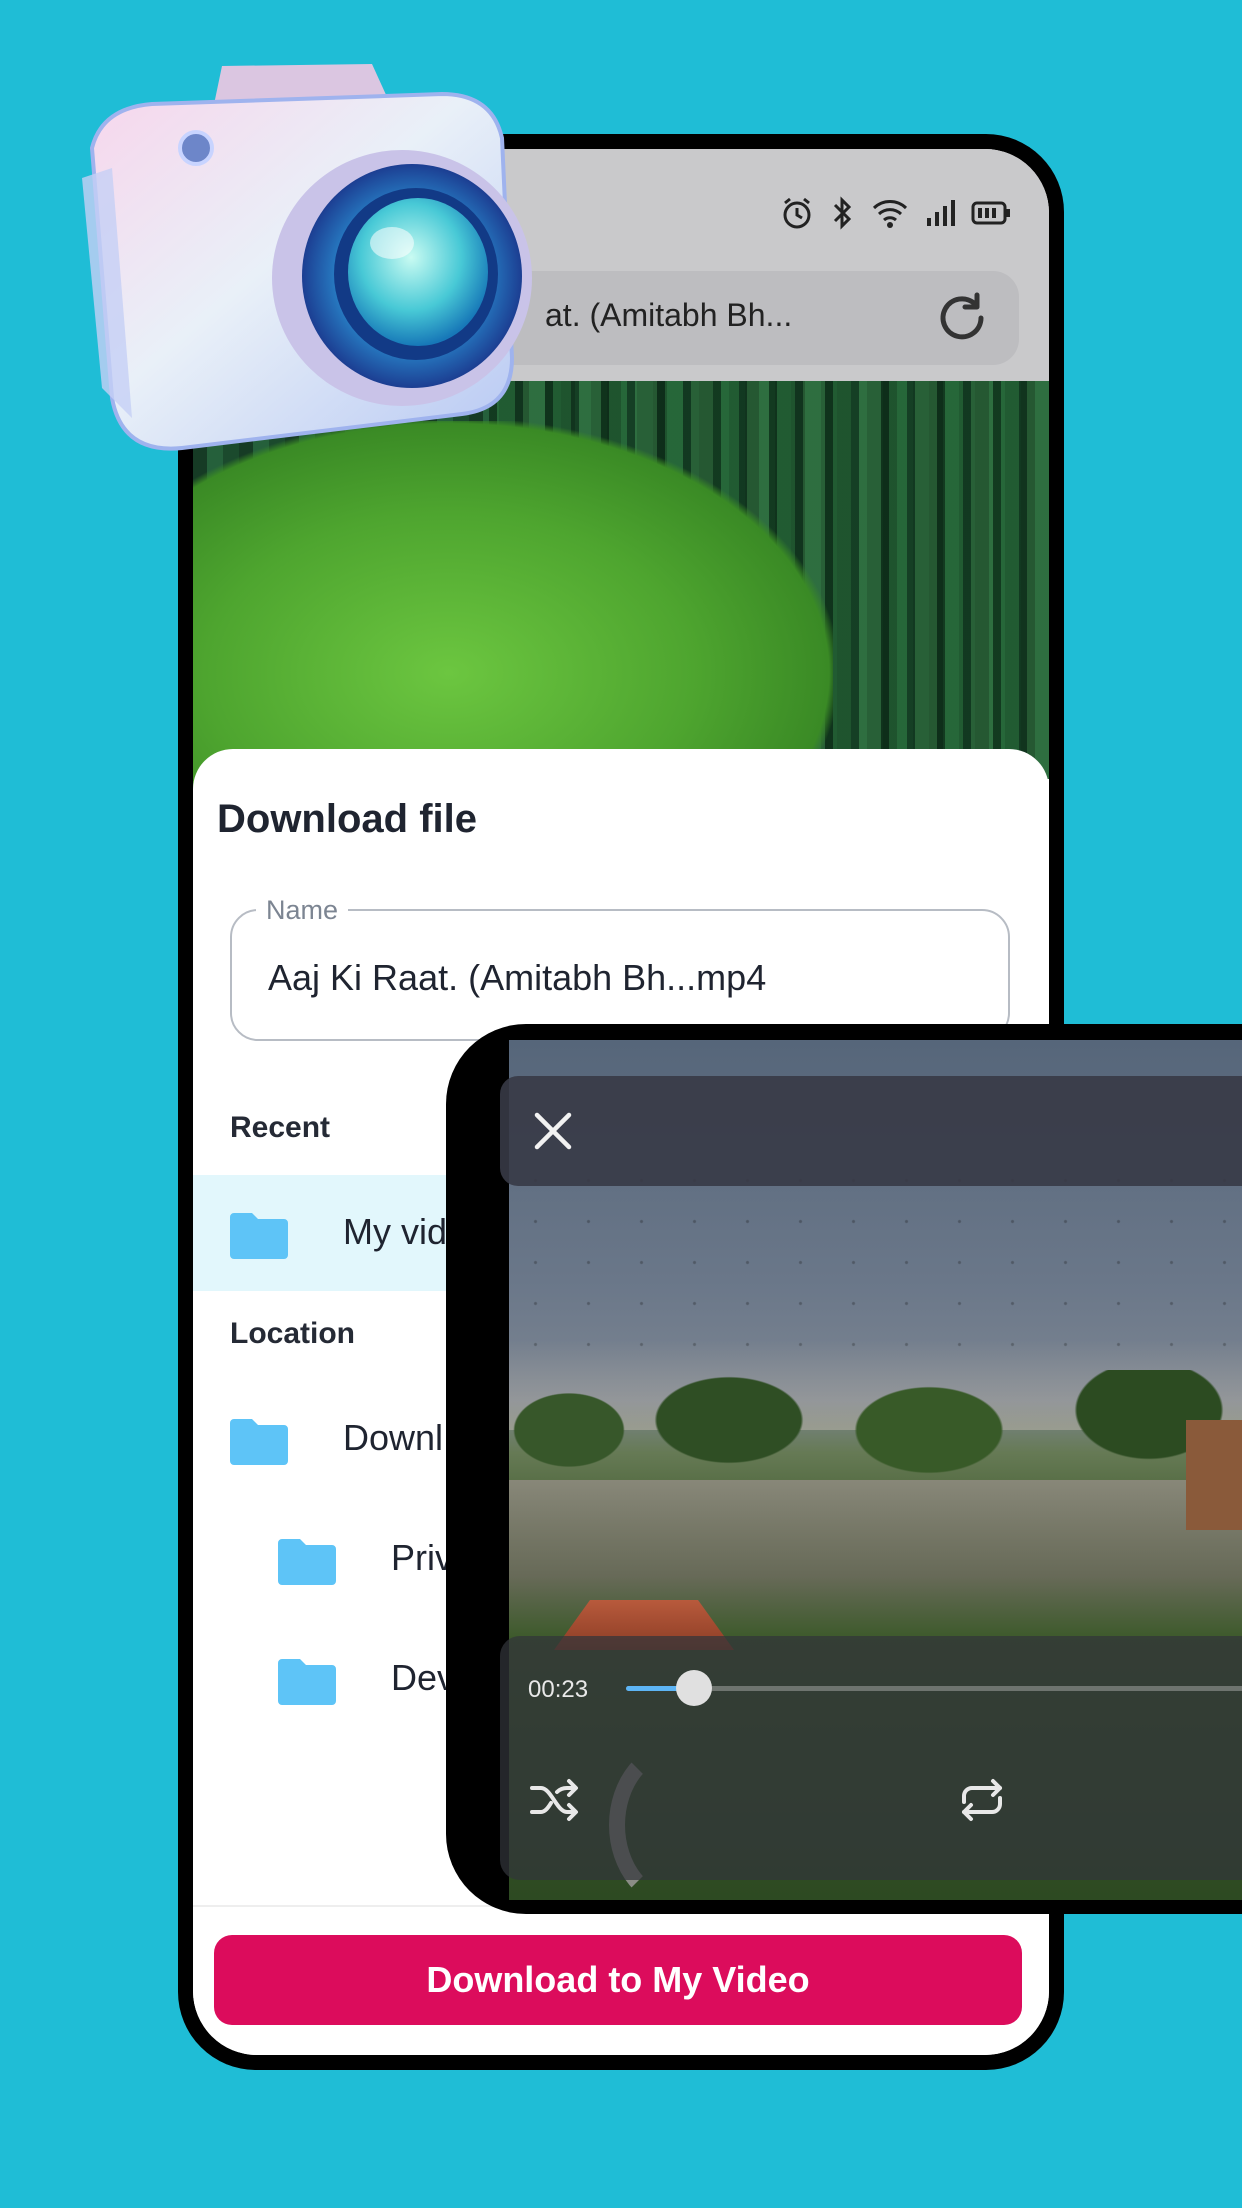 This screenshot has width=1242, height=2208. I want to click on reload-icon, so click(962, 318).